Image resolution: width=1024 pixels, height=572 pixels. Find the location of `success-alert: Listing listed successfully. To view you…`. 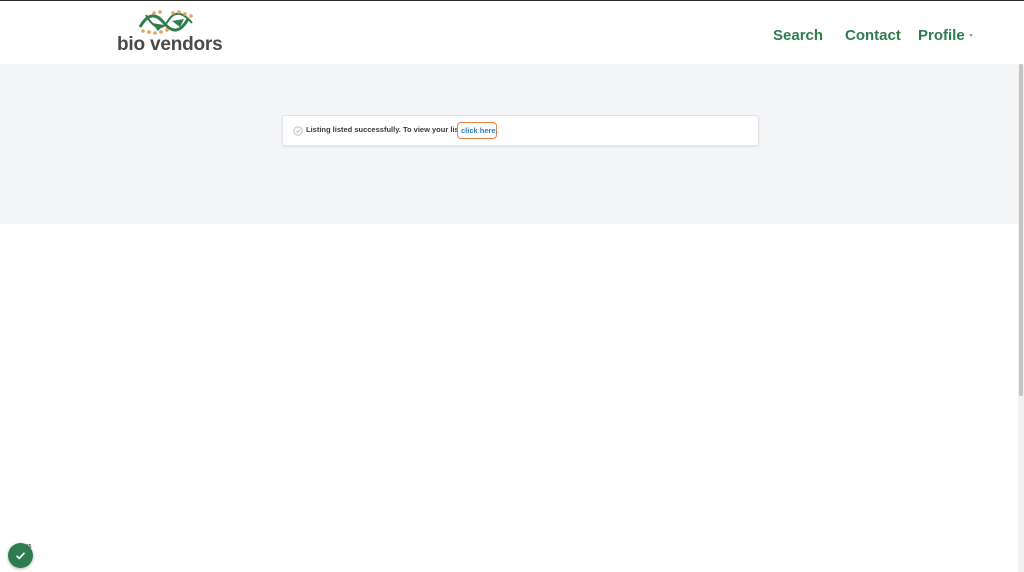

success-alert: Listing listed successfully. To view you… is located at coordinates (520, 130).